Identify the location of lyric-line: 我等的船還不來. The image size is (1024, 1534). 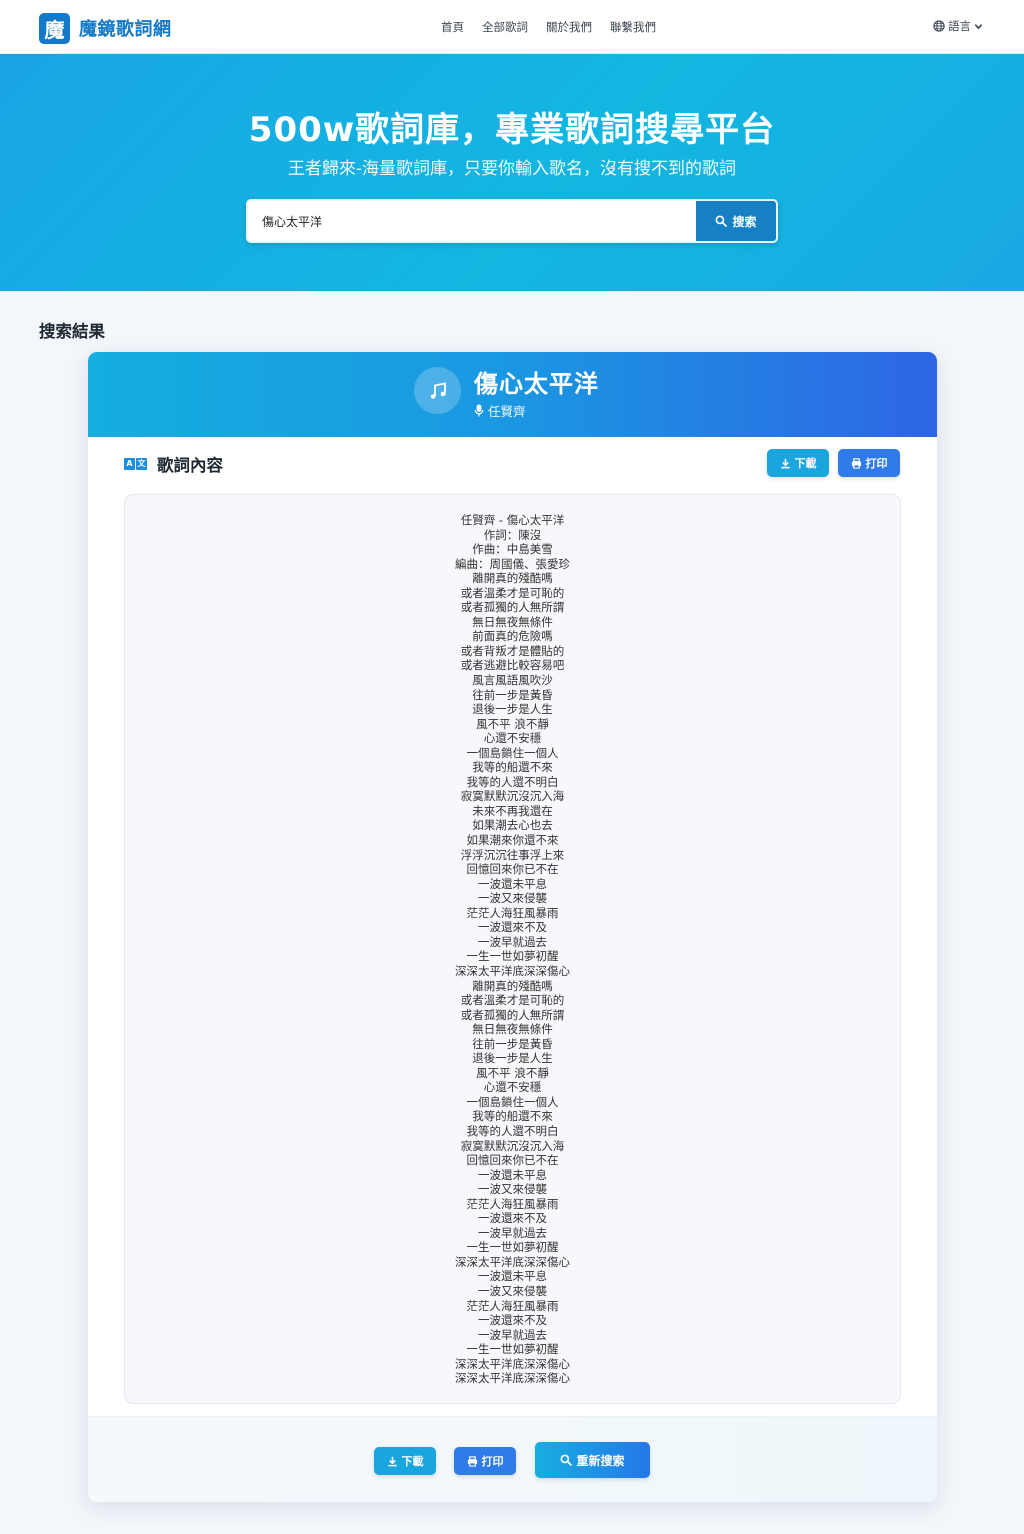
(512, 1116).